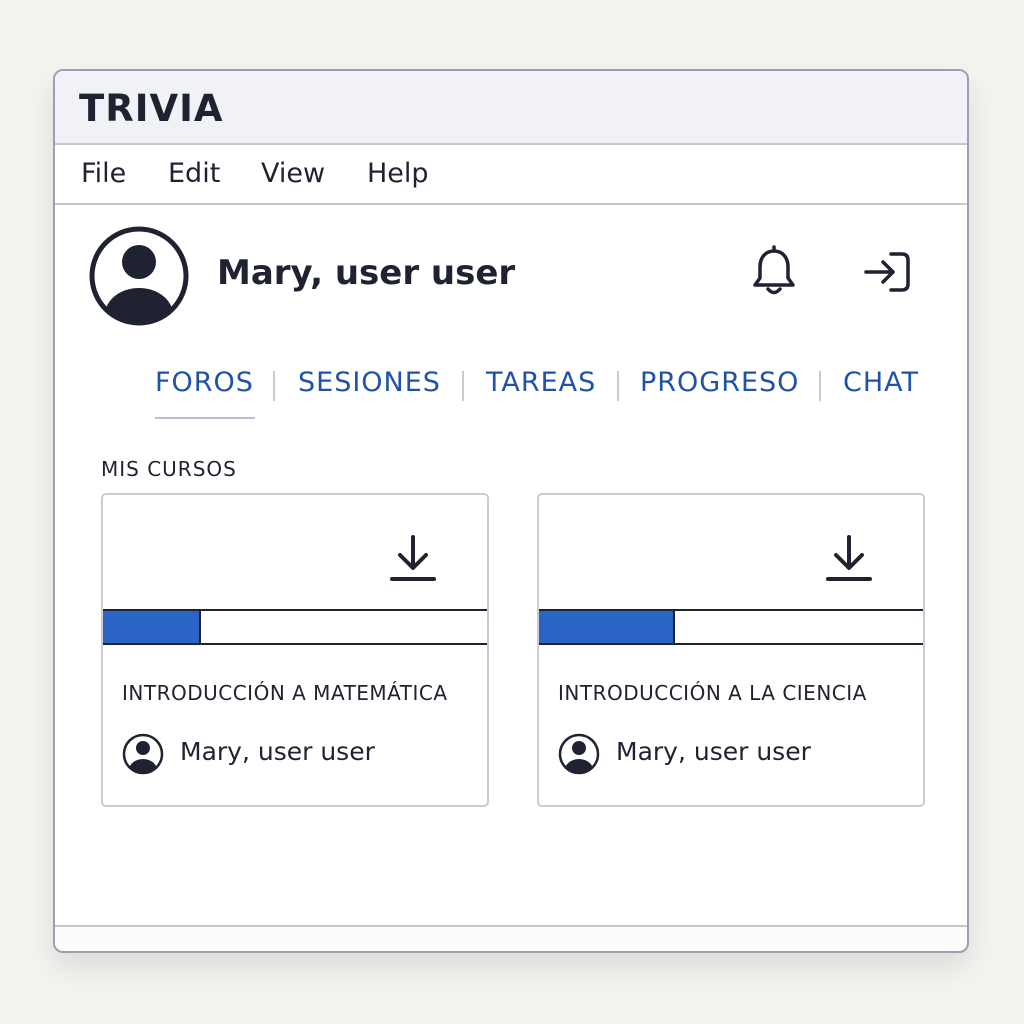 Image resolution: width=1024 pixels, height=1024 pixels. What do you see at coordinates (103, 173) in the screenshot?
I see `menu-item-file: File` at bounding box center [103, 173].